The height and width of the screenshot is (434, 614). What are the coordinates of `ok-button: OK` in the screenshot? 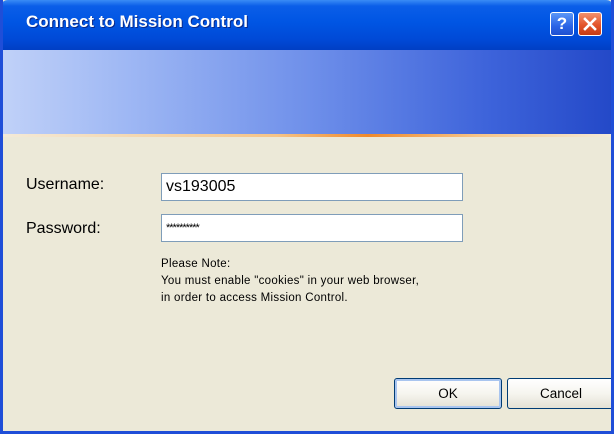 It's located at (448, 393).